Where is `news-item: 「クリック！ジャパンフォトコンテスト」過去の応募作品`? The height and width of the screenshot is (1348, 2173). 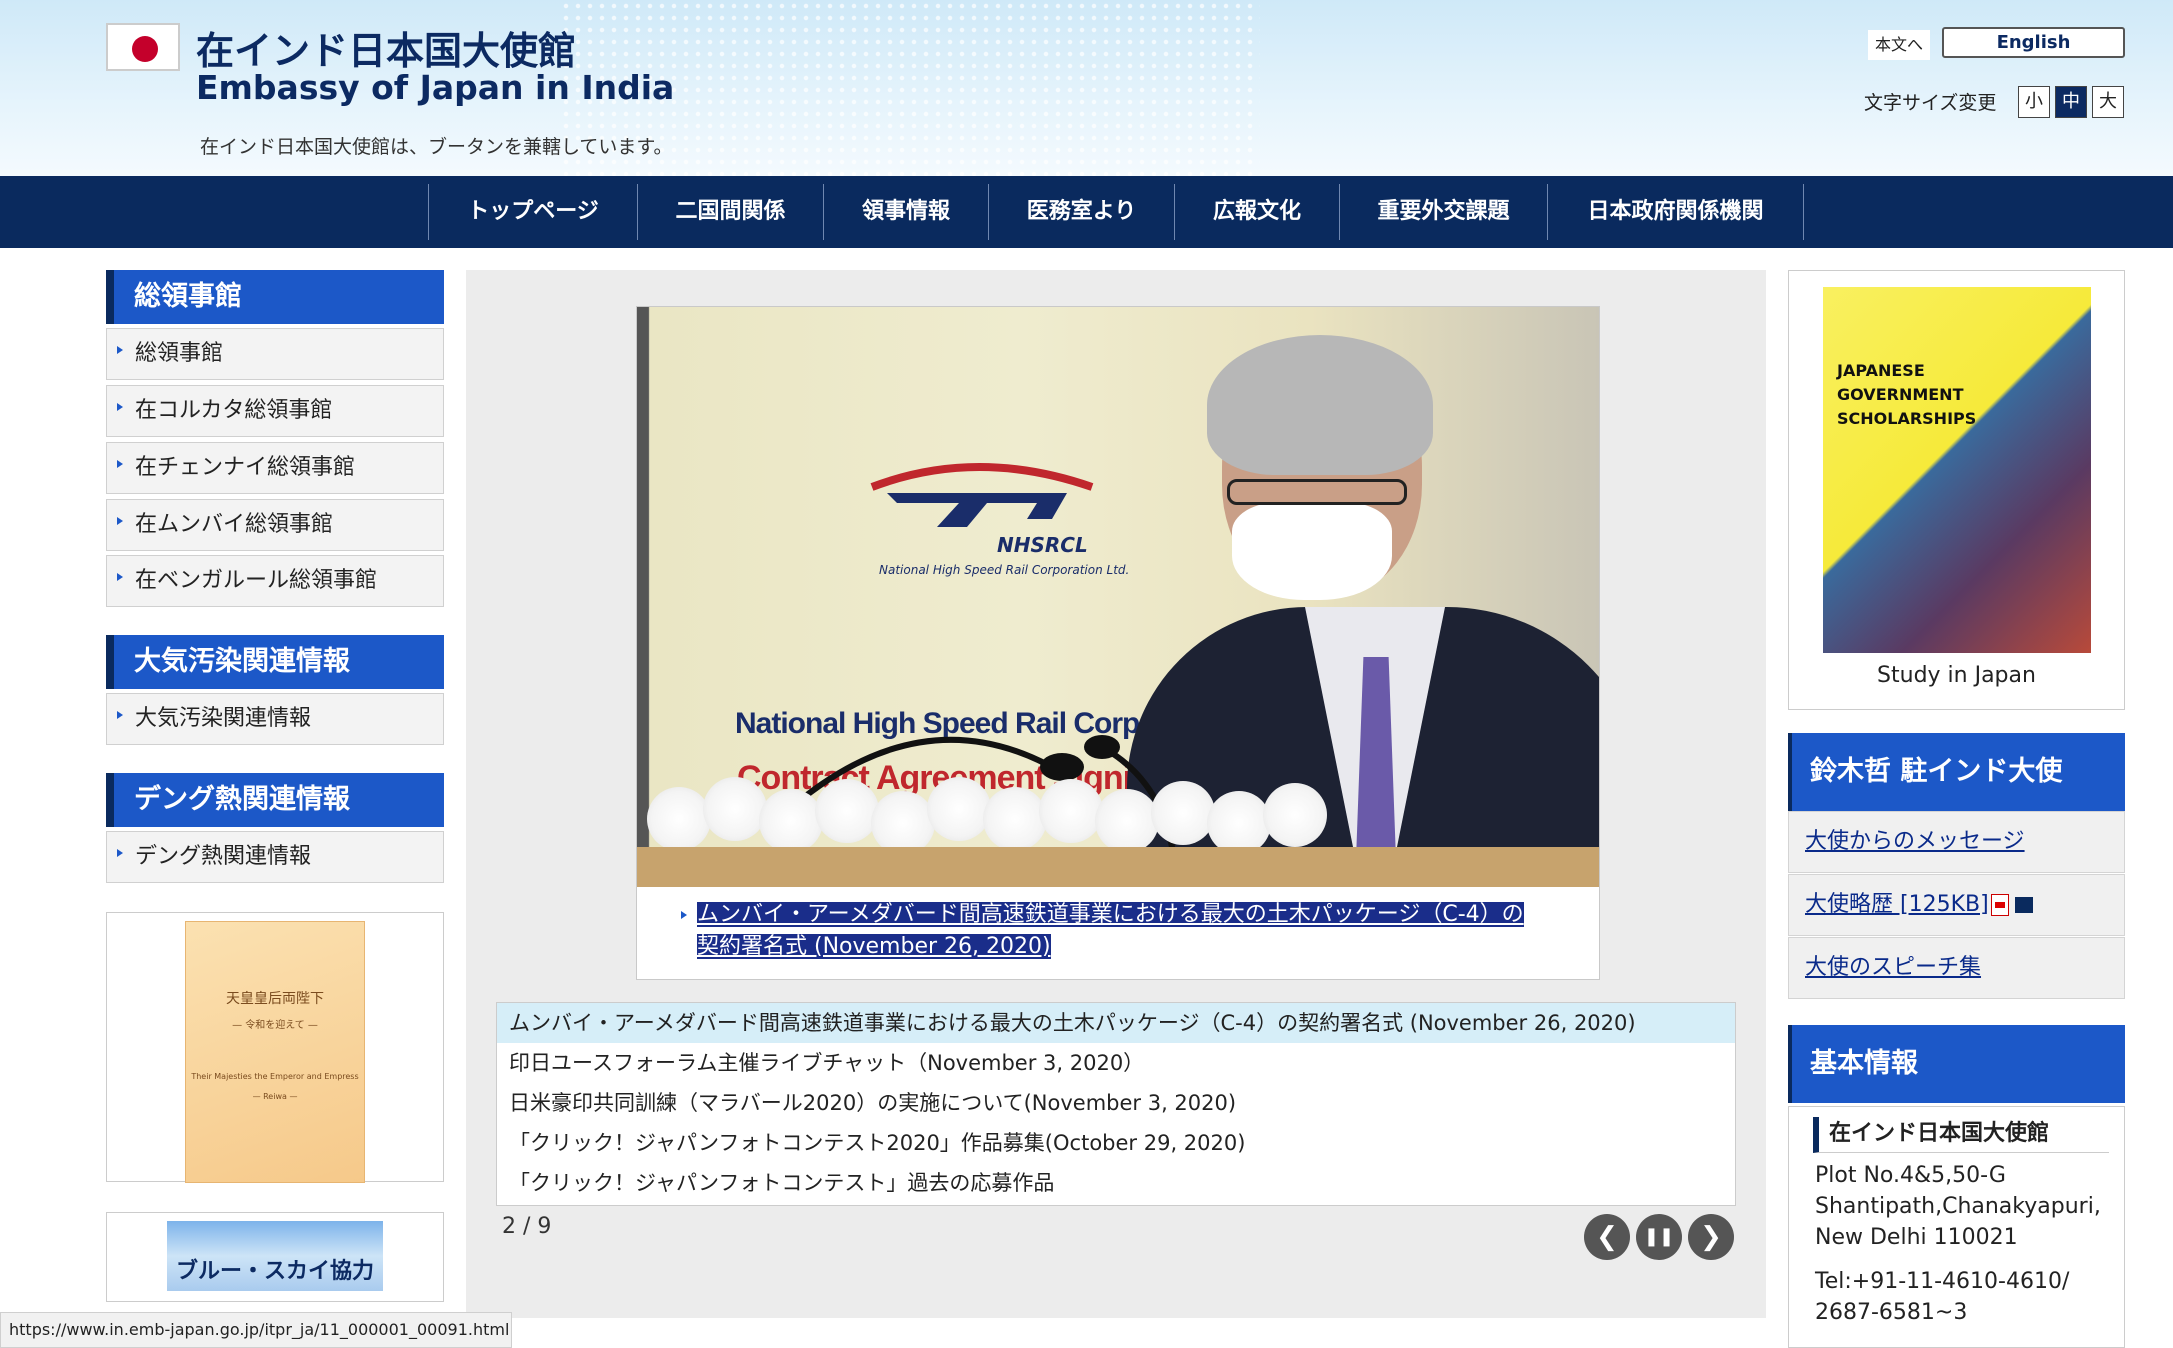
news-item: 「クリック！ジャパンフォトコンテスト」過去の応募作品 is located at coordinates (1116, 1183).